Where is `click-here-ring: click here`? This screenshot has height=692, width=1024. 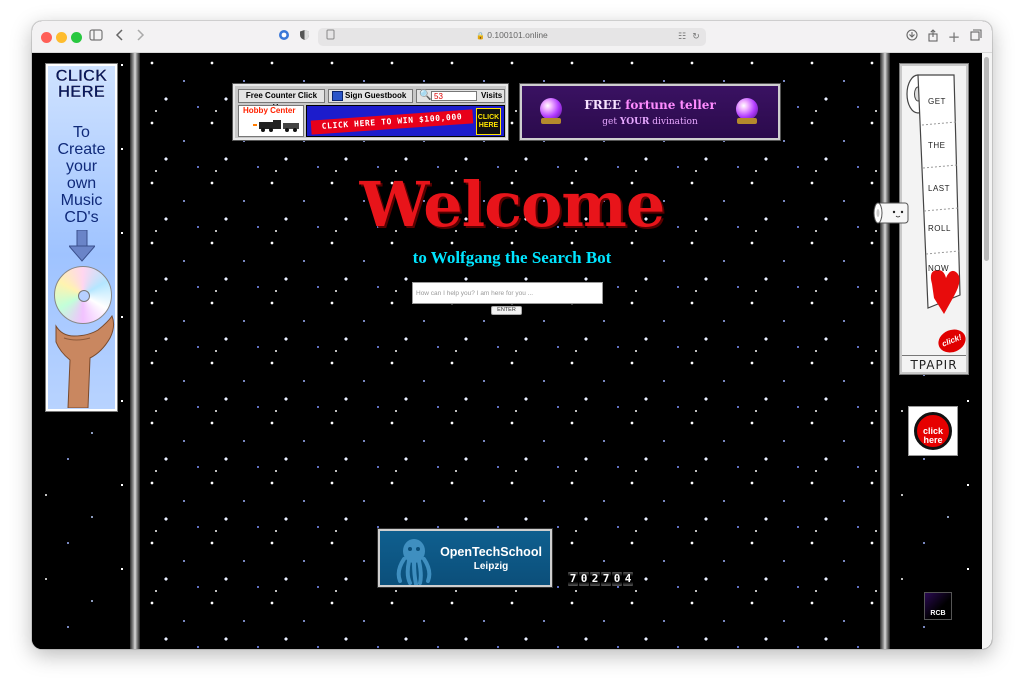
click-here-ring: click here is located at coordinates (933, 431).